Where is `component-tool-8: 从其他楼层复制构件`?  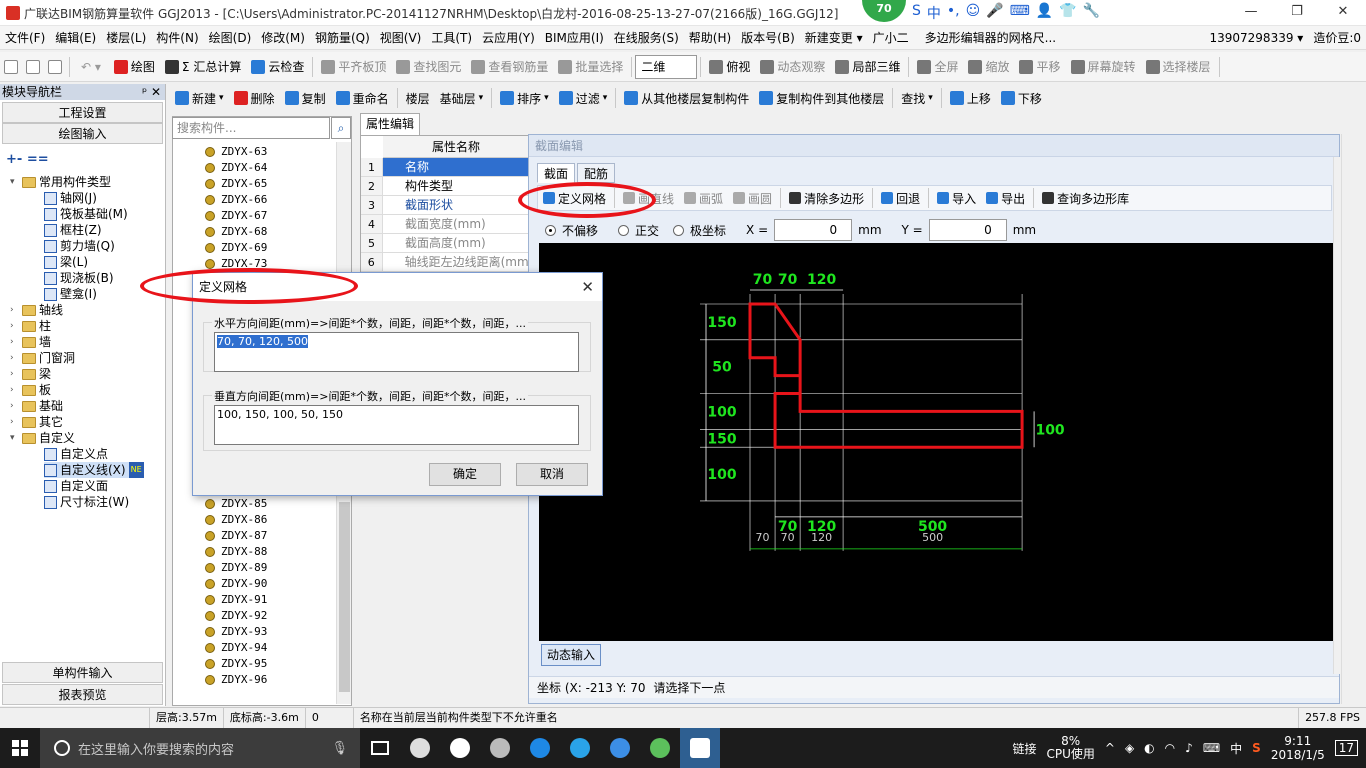
component-tool-8: 从其他楼层复制构件 is located at coordinates (686, 98).